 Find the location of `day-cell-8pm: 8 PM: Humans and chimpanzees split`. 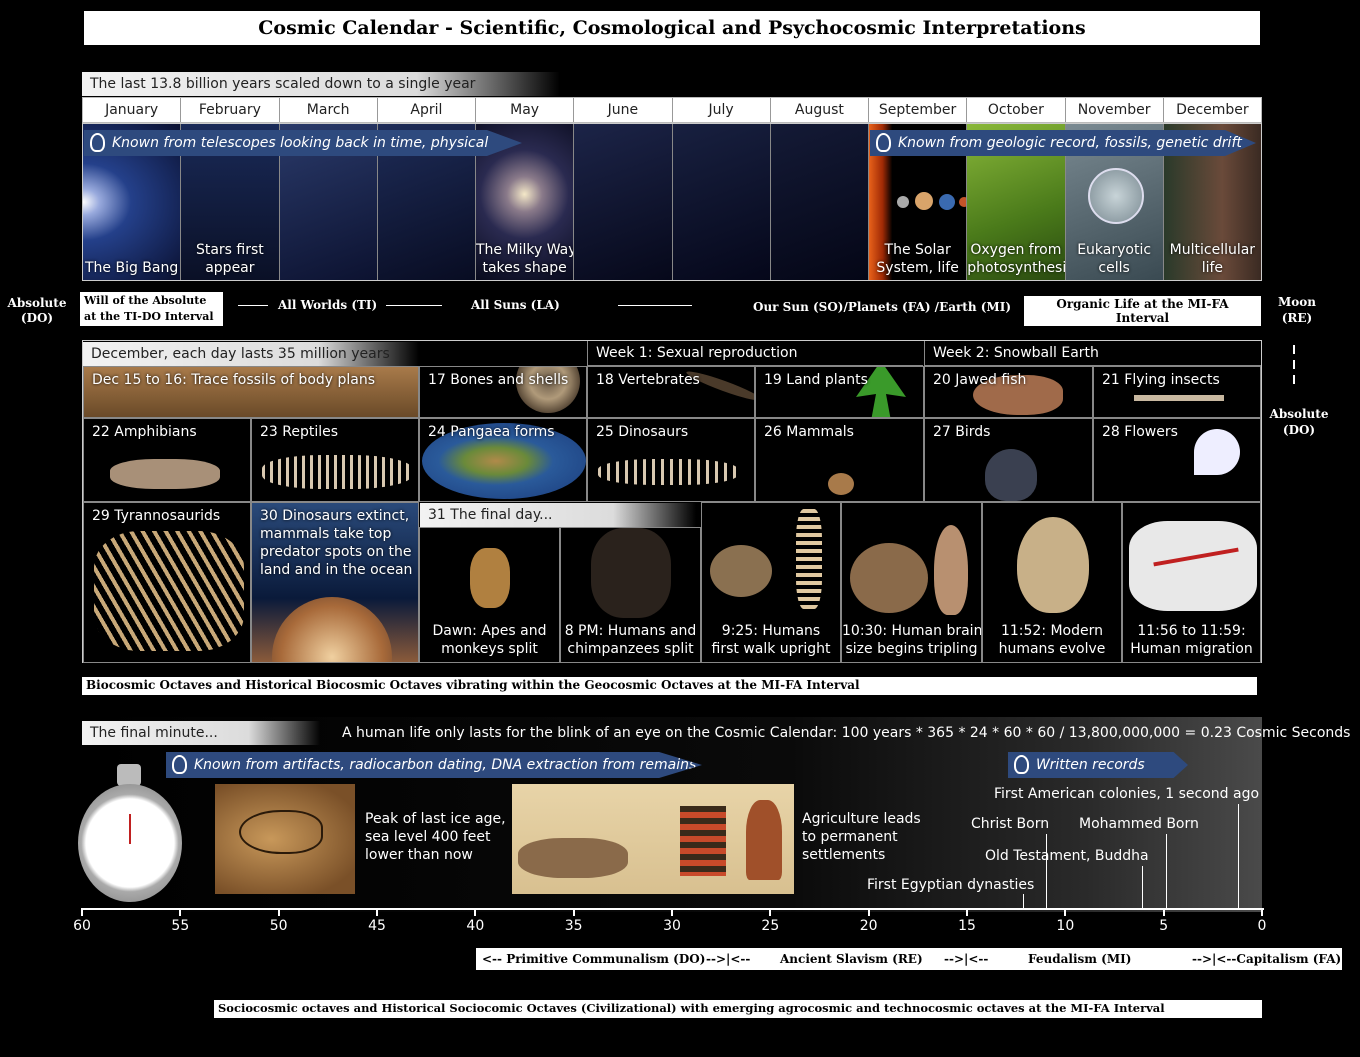

day-cell-8pm: 8 PM: Humans and chimpanzees split is located at coordinates (630, 595).